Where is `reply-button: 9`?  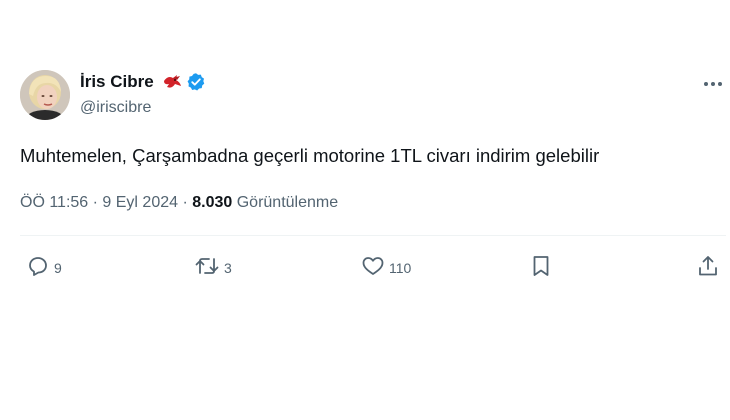 reply-button: 9 is located at coordinates (44, 268).